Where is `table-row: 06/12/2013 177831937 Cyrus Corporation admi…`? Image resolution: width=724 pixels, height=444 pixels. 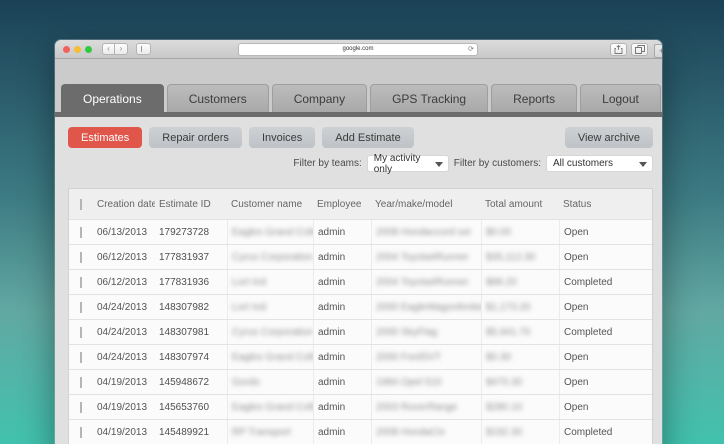
table-row: 06/12/2013 177831937 Cyrus Corporation admi… is located at coordinates (360, 256).